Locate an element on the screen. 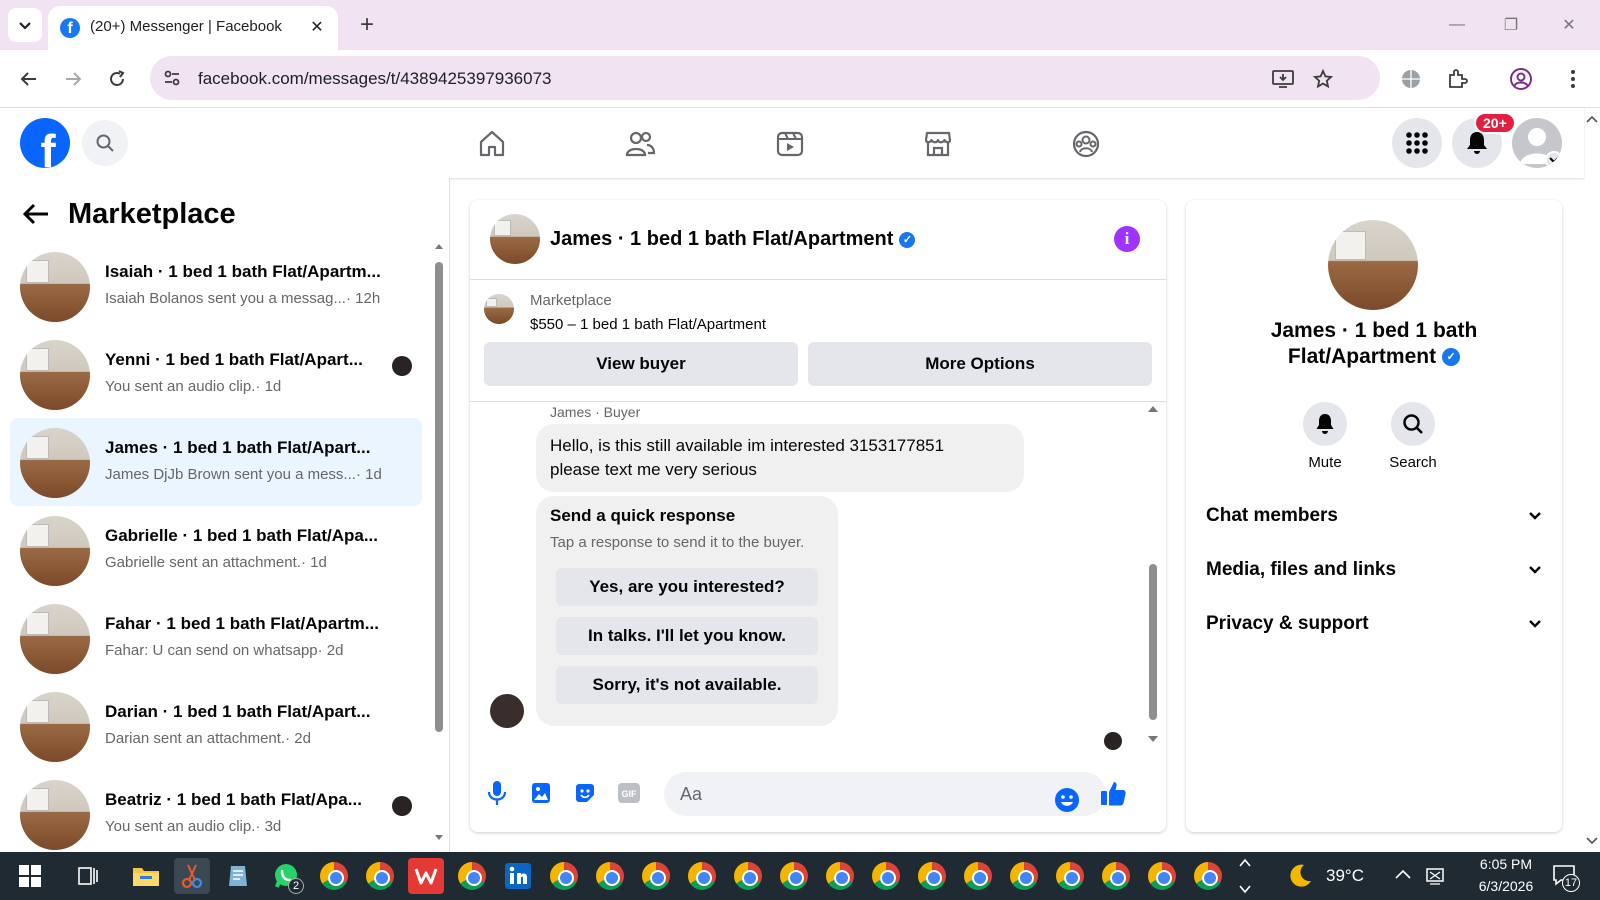 The image size is (1600, 900). temperature: 39°C is located at coordinates (1345, 876).